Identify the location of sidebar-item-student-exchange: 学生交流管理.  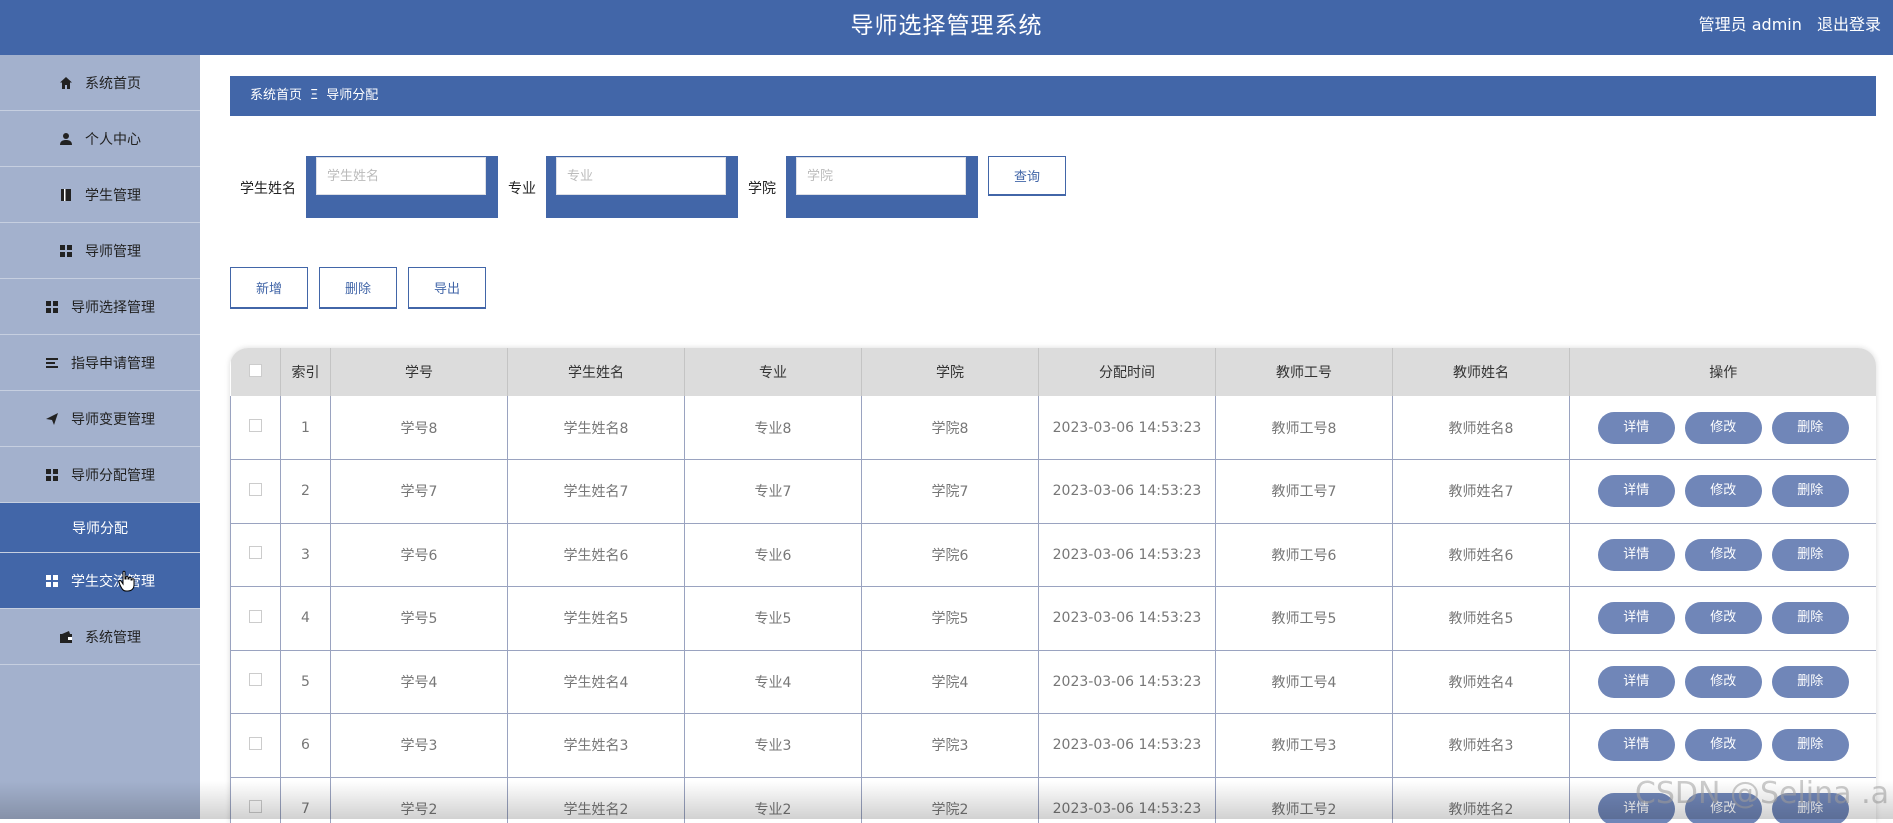
(100, 581).